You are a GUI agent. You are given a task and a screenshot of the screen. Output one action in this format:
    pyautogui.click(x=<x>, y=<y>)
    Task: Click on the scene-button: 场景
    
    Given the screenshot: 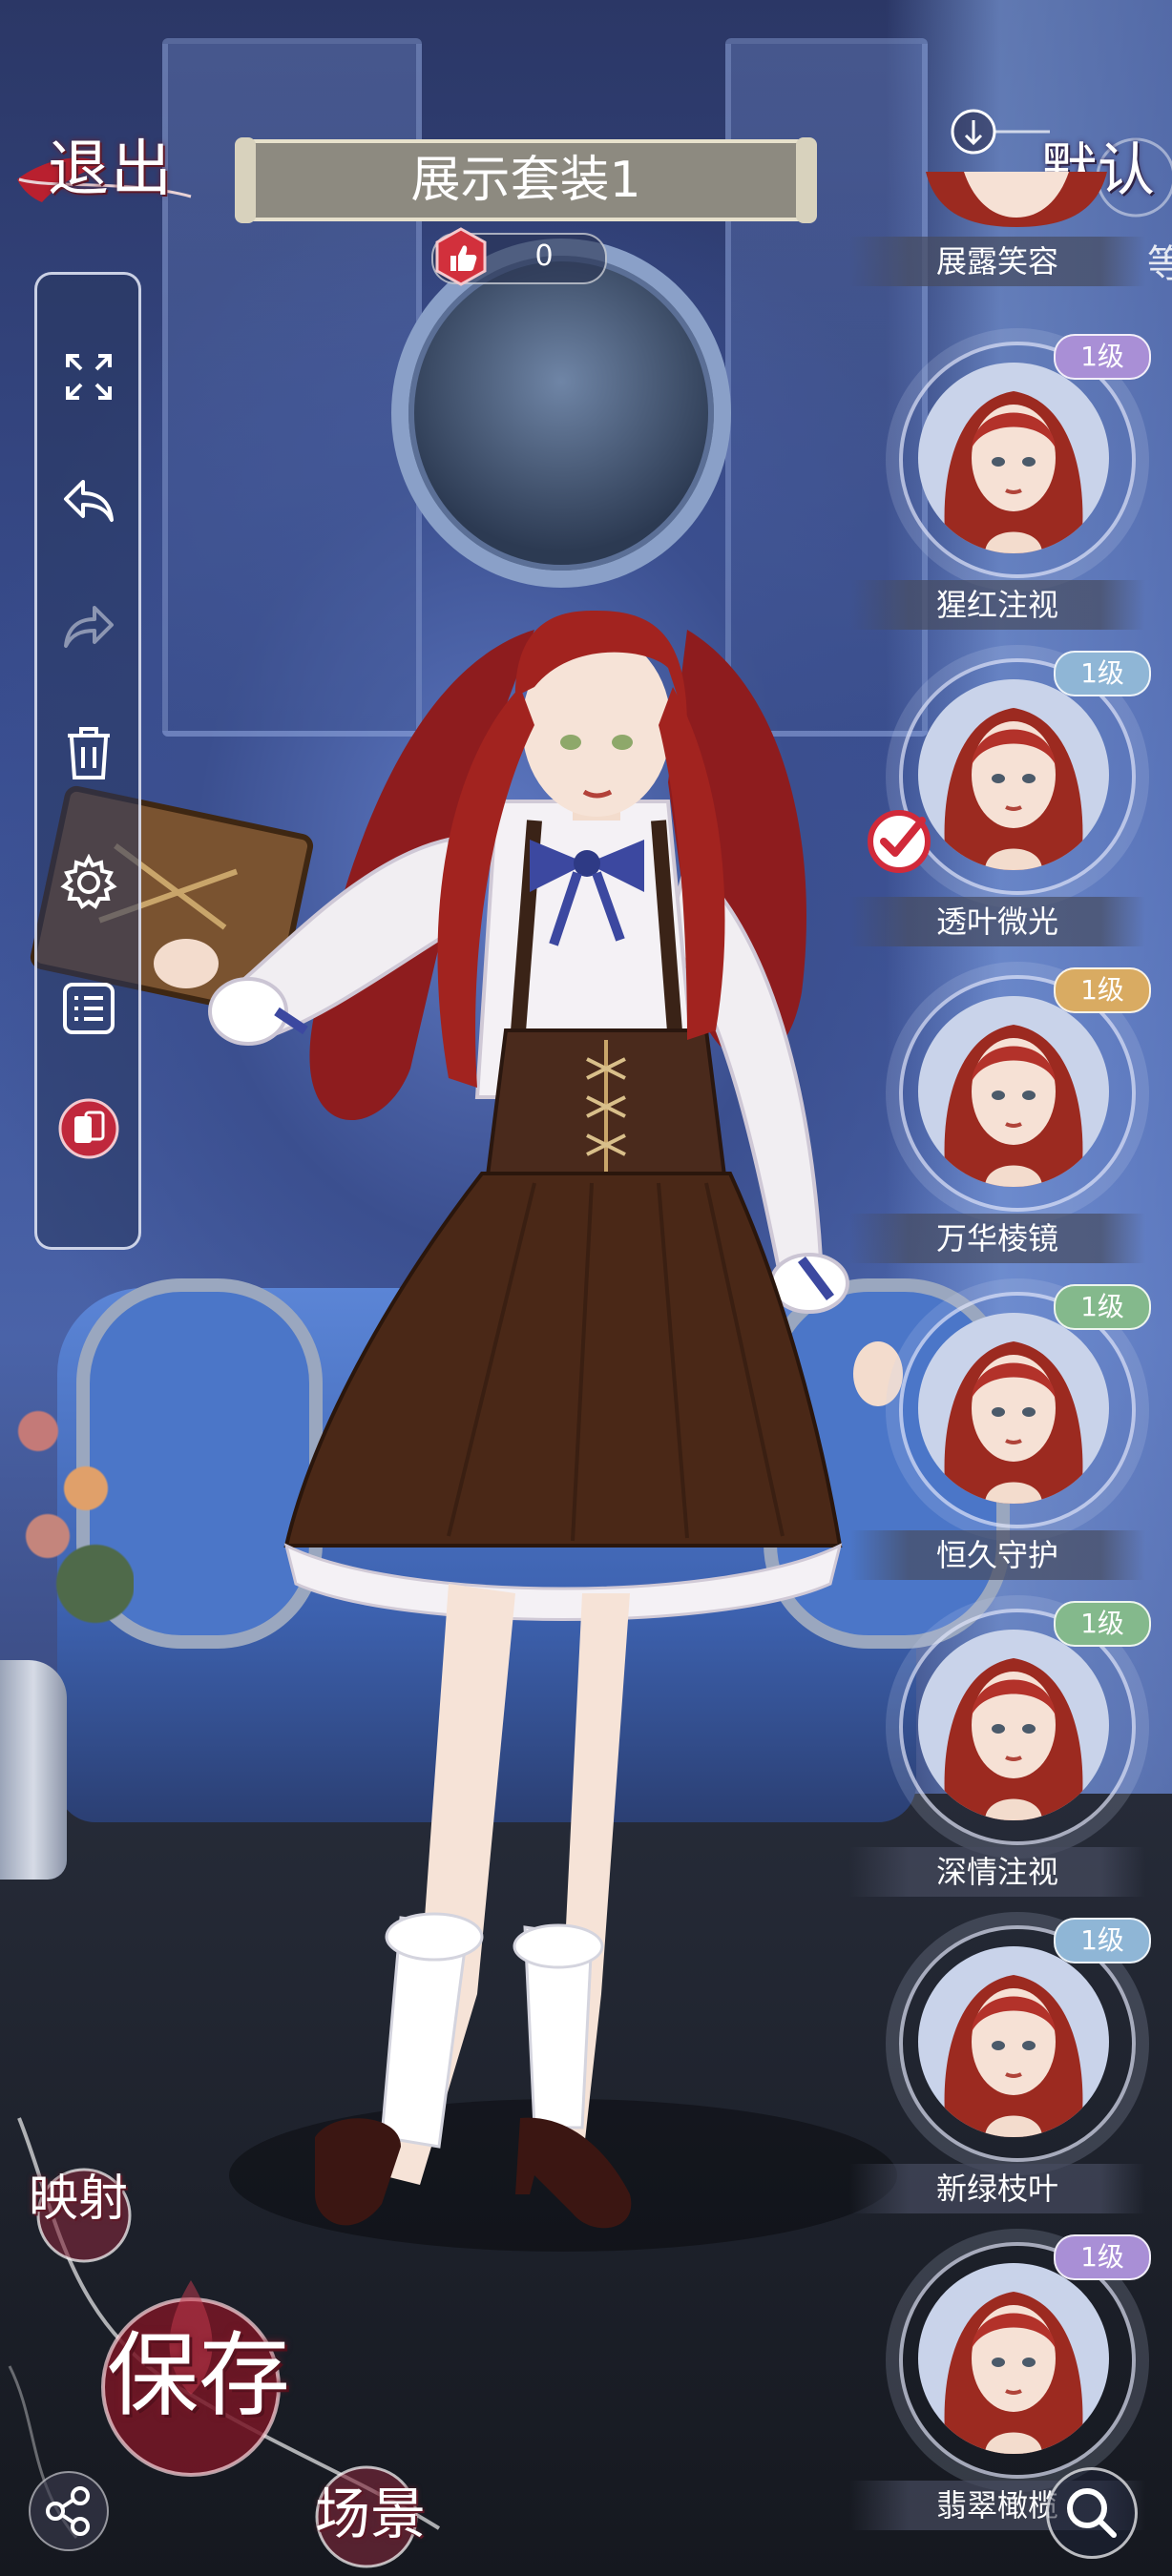 What is the action you would take?
    pyautogui.click(x=370, y=2509)
    